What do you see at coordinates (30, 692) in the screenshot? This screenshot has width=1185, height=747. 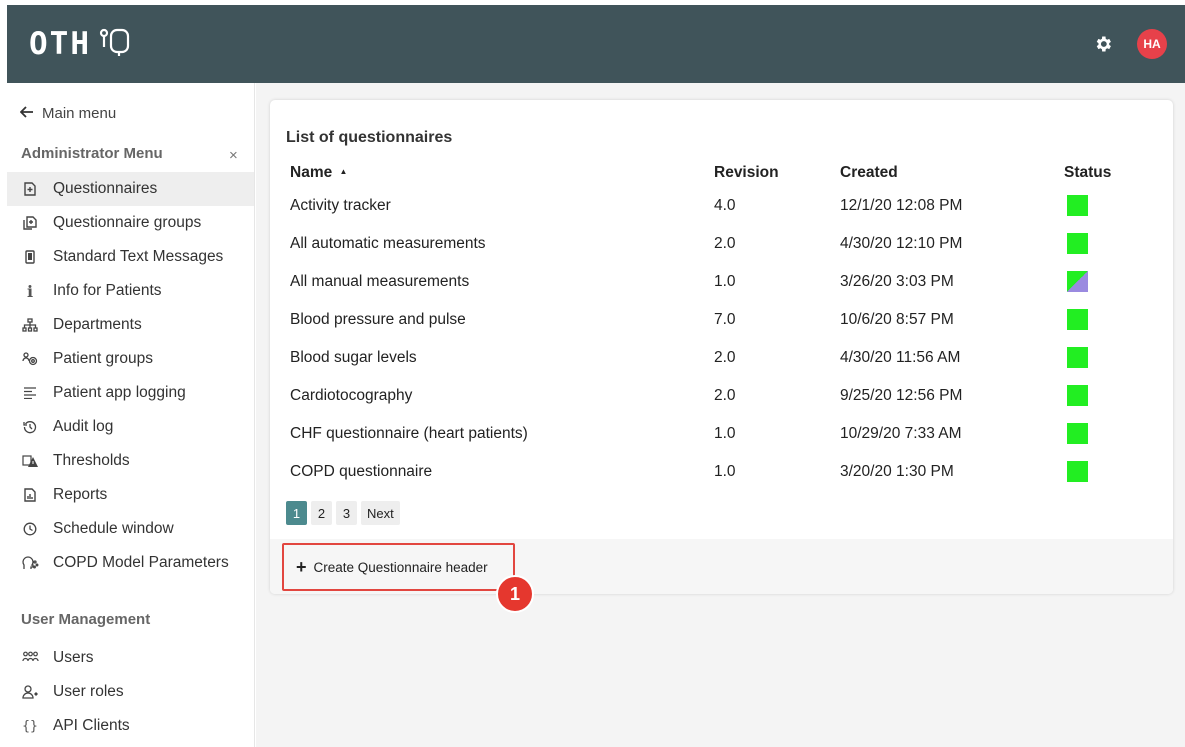 I see `user-role-icon` at bounding box center [30, 692].